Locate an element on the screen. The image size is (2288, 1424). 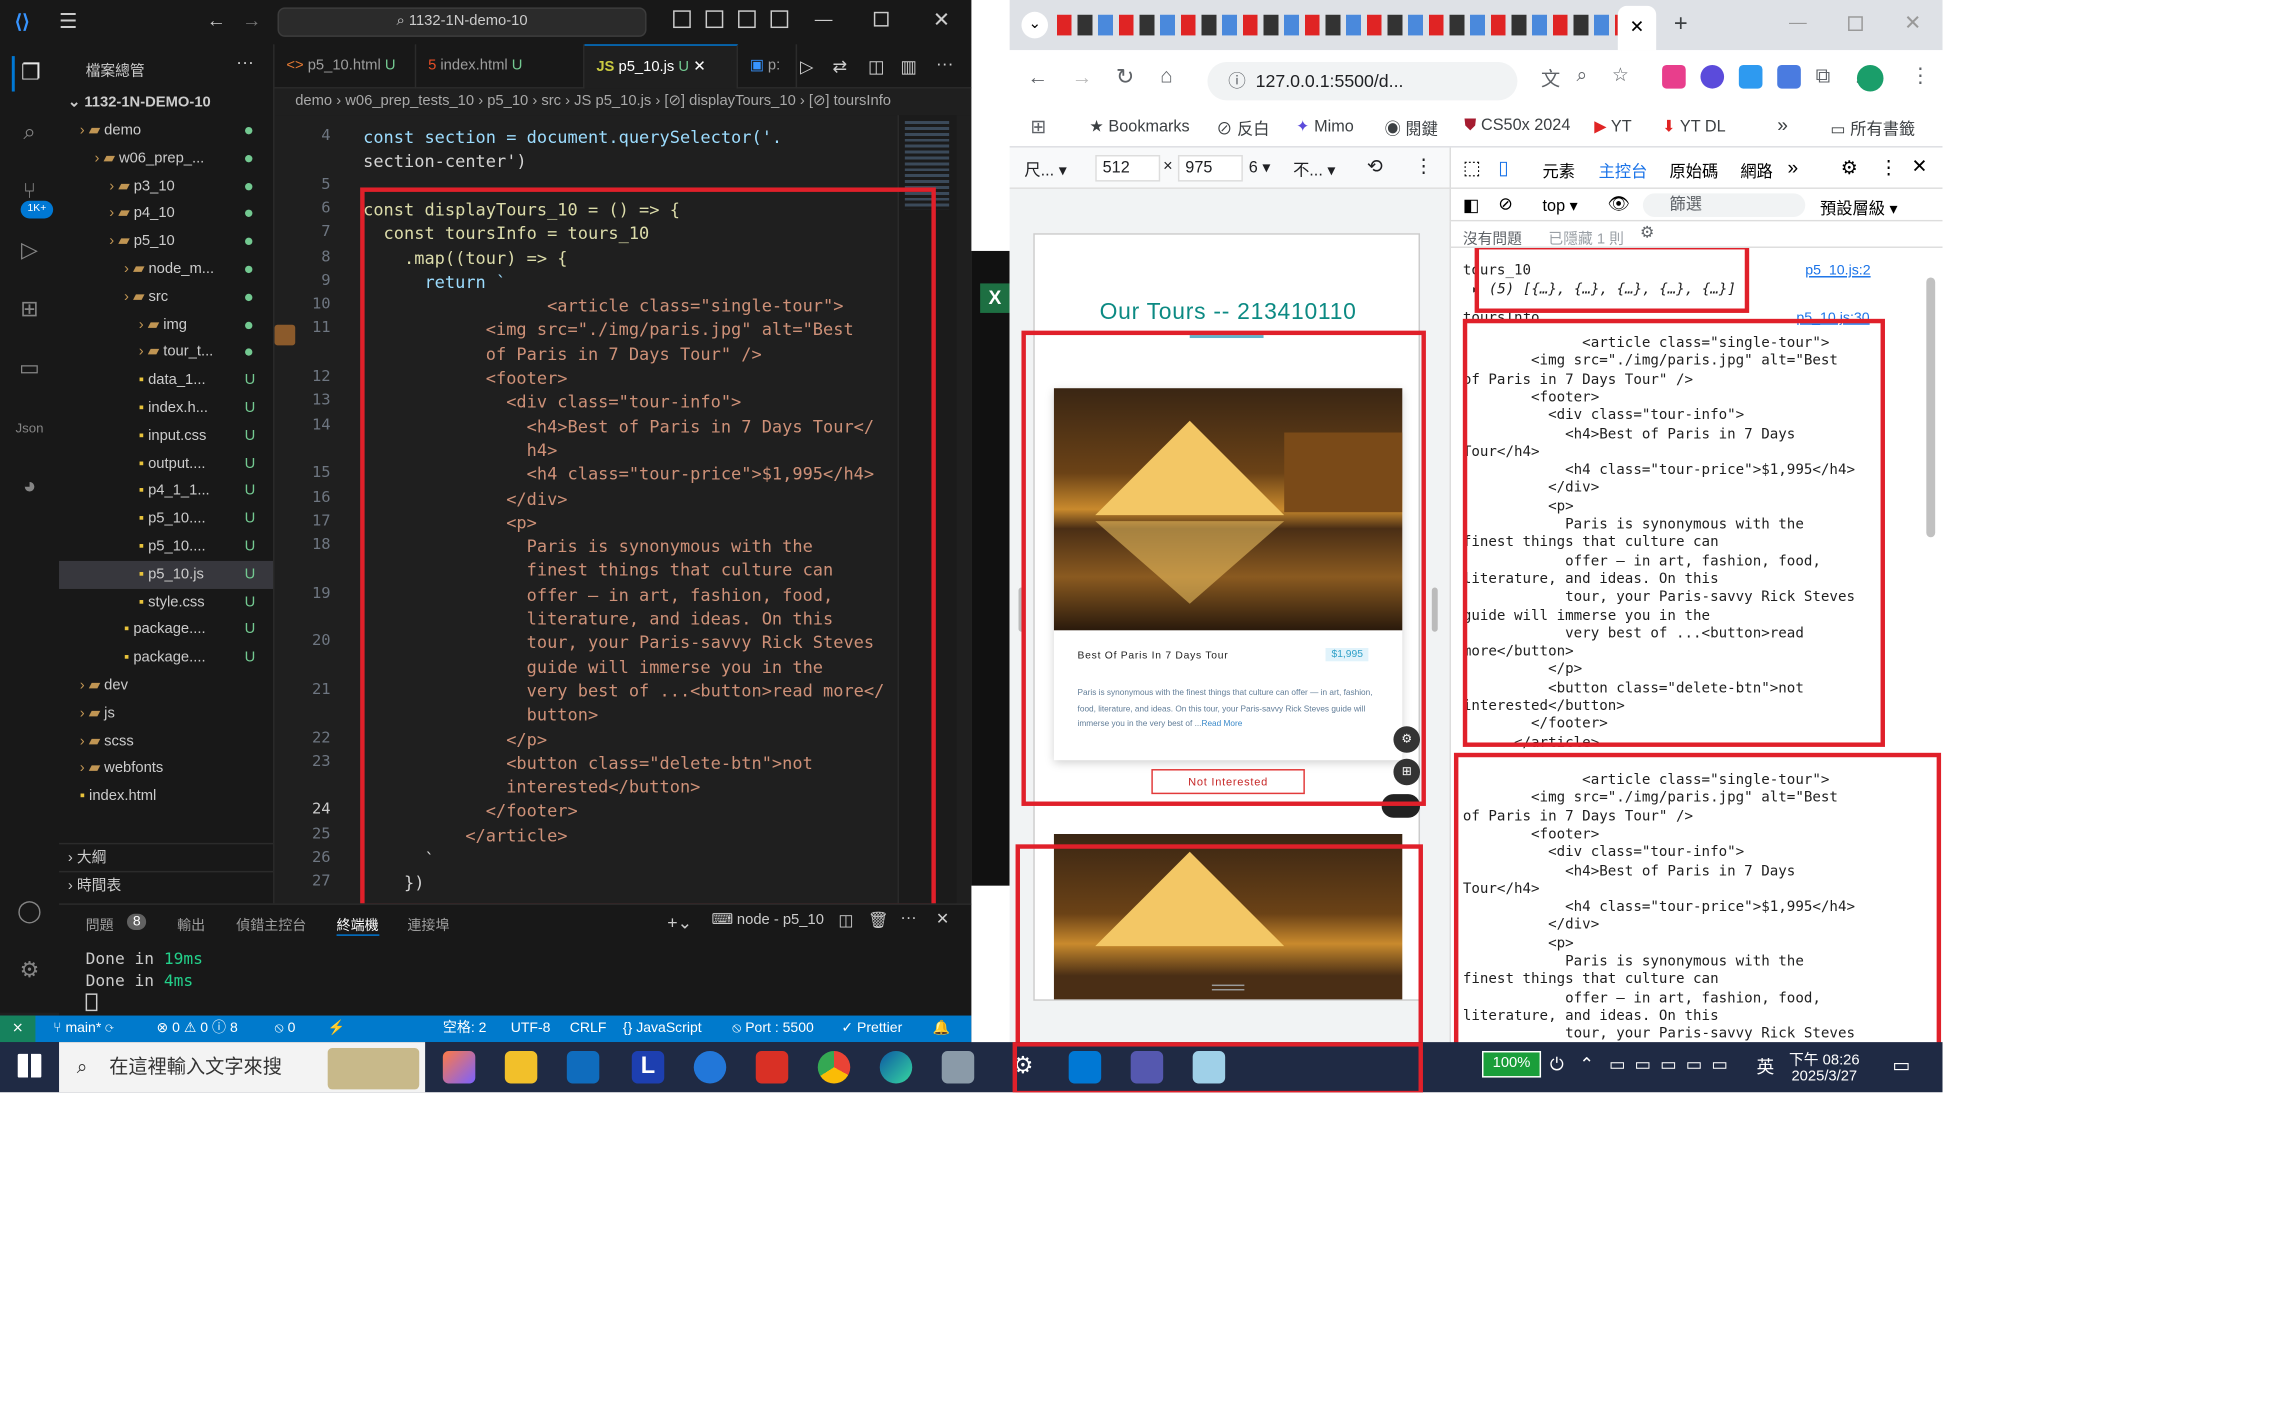
inspect-icon: ⬚ is located at coordinates (1472, 168).